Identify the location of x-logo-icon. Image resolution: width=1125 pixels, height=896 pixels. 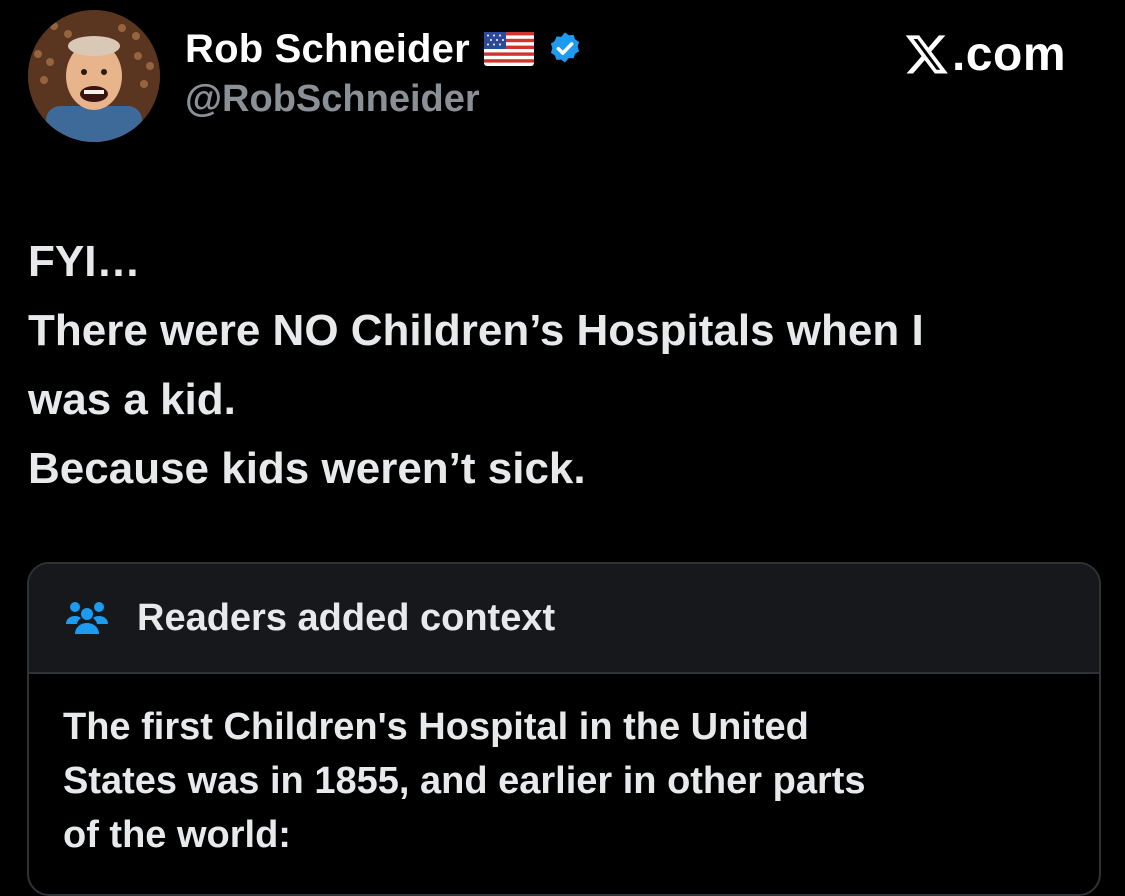
(927, 54).